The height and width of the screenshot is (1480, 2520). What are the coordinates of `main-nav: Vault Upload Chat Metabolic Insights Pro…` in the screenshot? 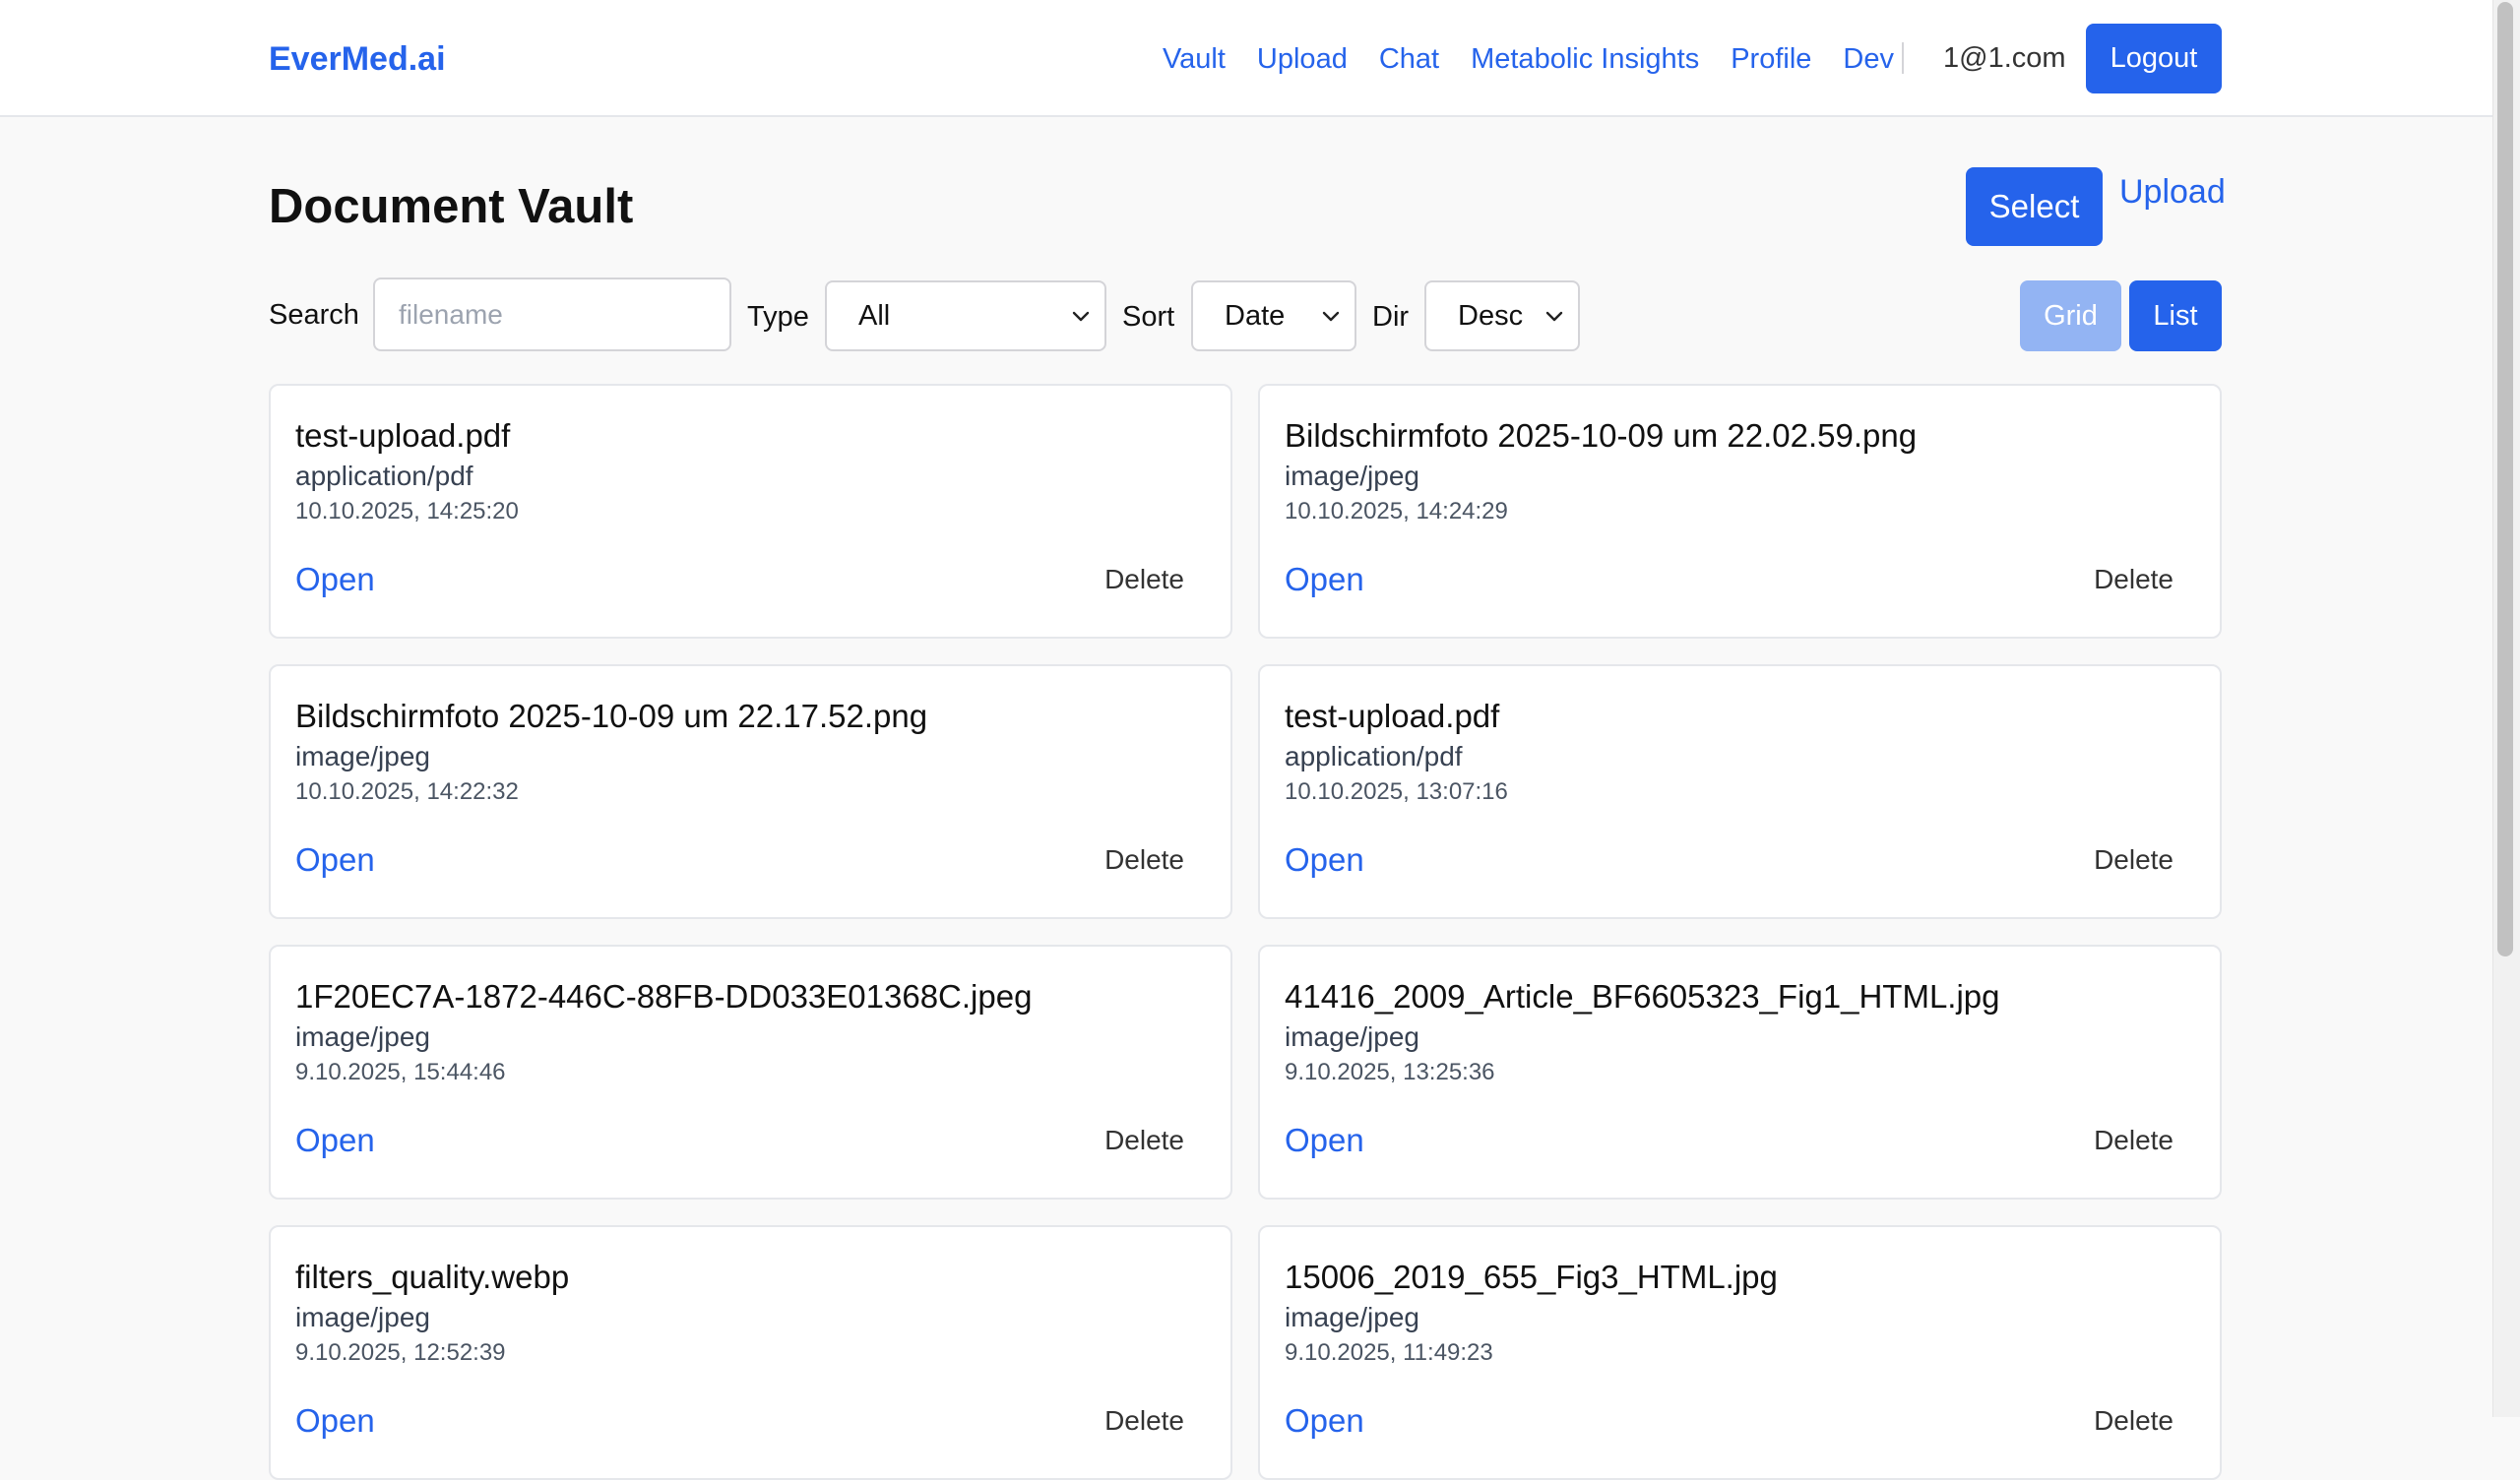 It's located at (1528, 58).